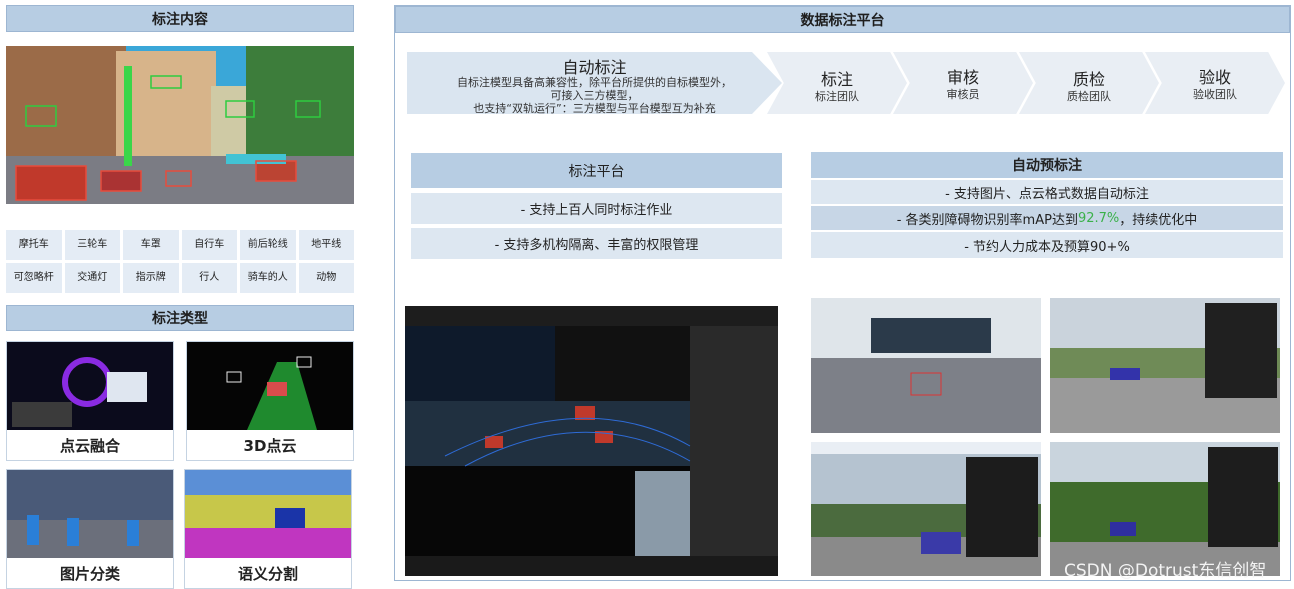 Image resolution: width=1294 pixels, height=589 pixels. What do you see at coordinates (268, 278) in the screenshot?
I see `tag-item: 骑车的人` at bounding box center [268, 278].